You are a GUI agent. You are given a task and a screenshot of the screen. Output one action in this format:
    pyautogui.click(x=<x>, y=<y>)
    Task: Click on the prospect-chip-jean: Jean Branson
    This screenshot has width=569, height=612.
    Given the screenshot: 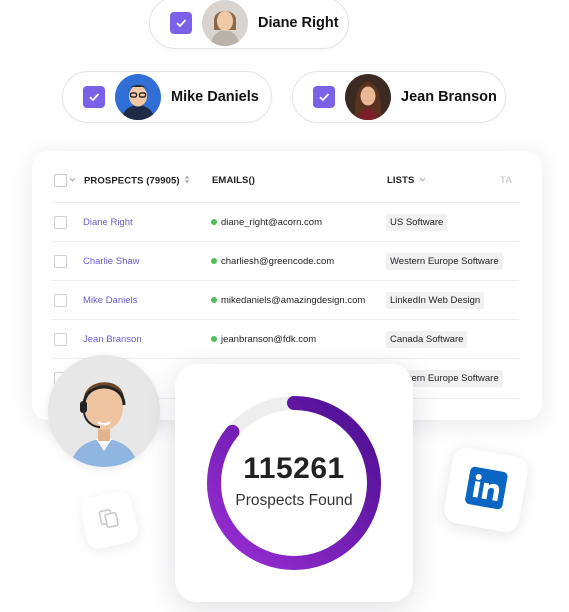 What is the action you would take?
    pyautogui.click(x=399, y=97)
    